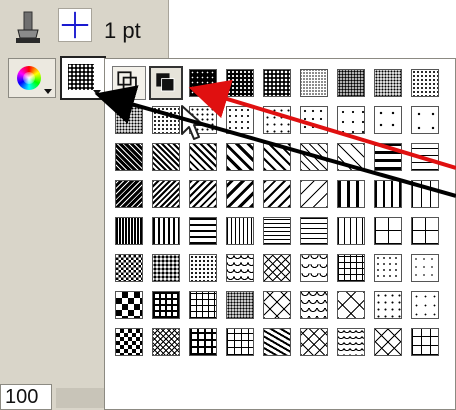 Image resolution: width=456 pixels, height=410 pixels. Describe the element at coordinates (26, 397) in the screenshot. I see `zoom-field: 100` at that location.